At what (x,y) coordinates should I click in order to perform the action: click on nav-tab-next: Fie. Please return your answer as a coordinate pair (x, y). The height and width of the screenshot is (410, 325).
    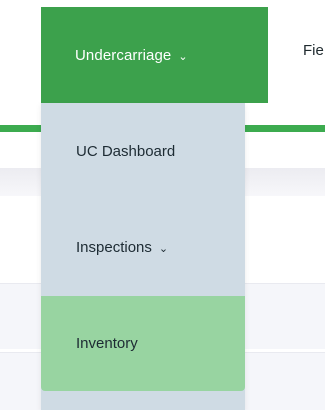
    Looking at the image, I should click on (313, 50).